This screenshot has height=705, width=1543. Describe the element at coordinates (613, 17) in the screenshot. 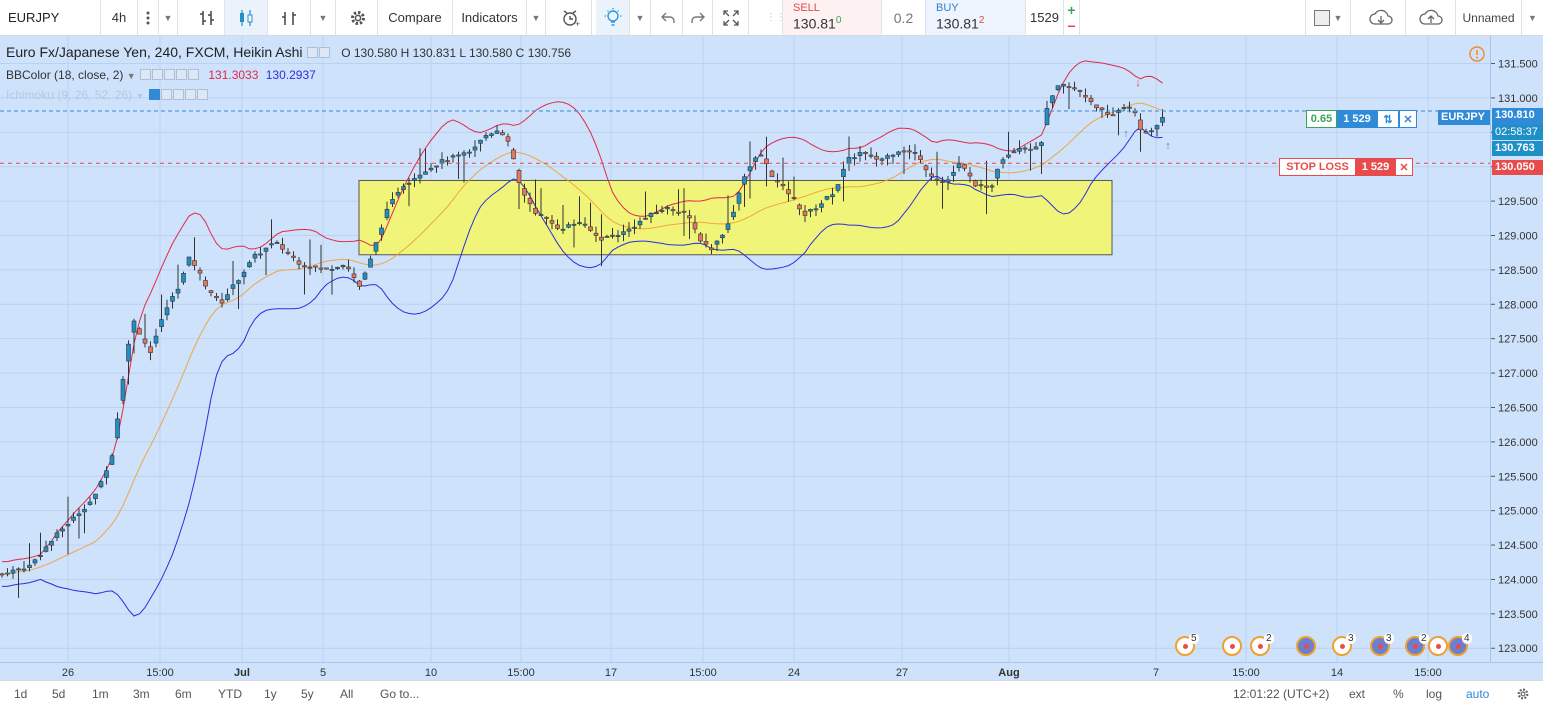

I see `idea-button` at that location.